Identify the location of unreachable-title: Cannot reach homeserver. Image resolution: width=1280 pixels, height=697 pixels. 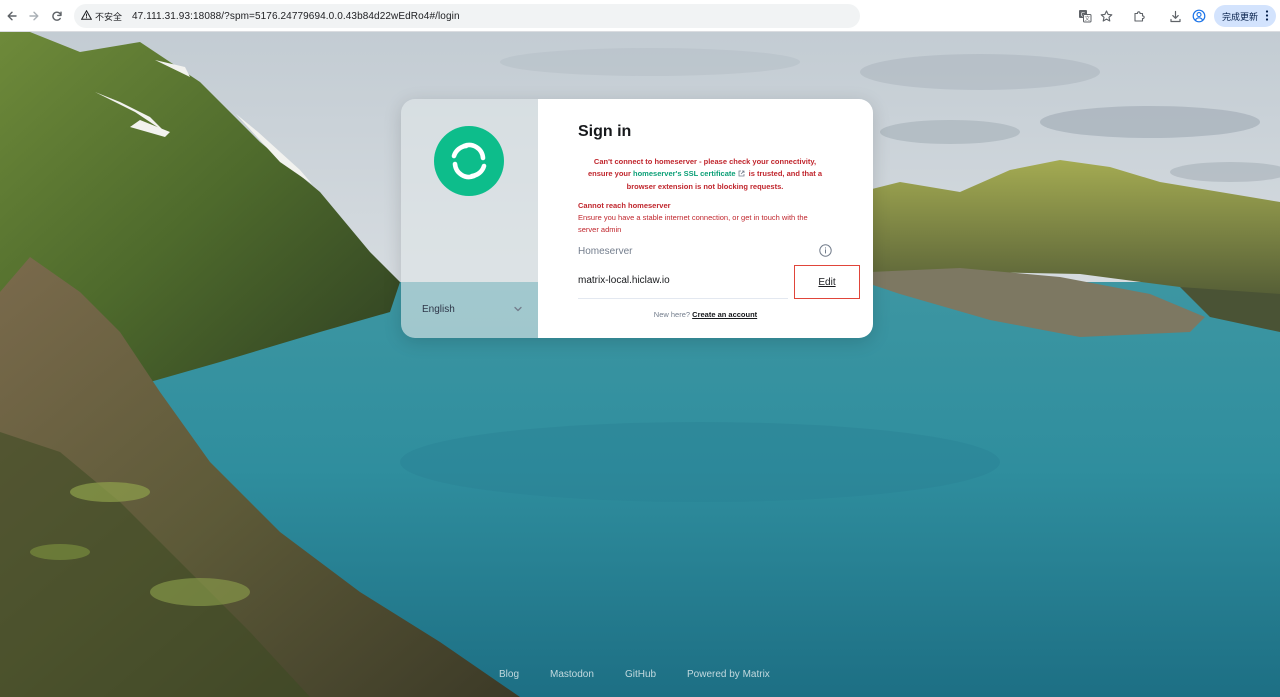
(624, 205).